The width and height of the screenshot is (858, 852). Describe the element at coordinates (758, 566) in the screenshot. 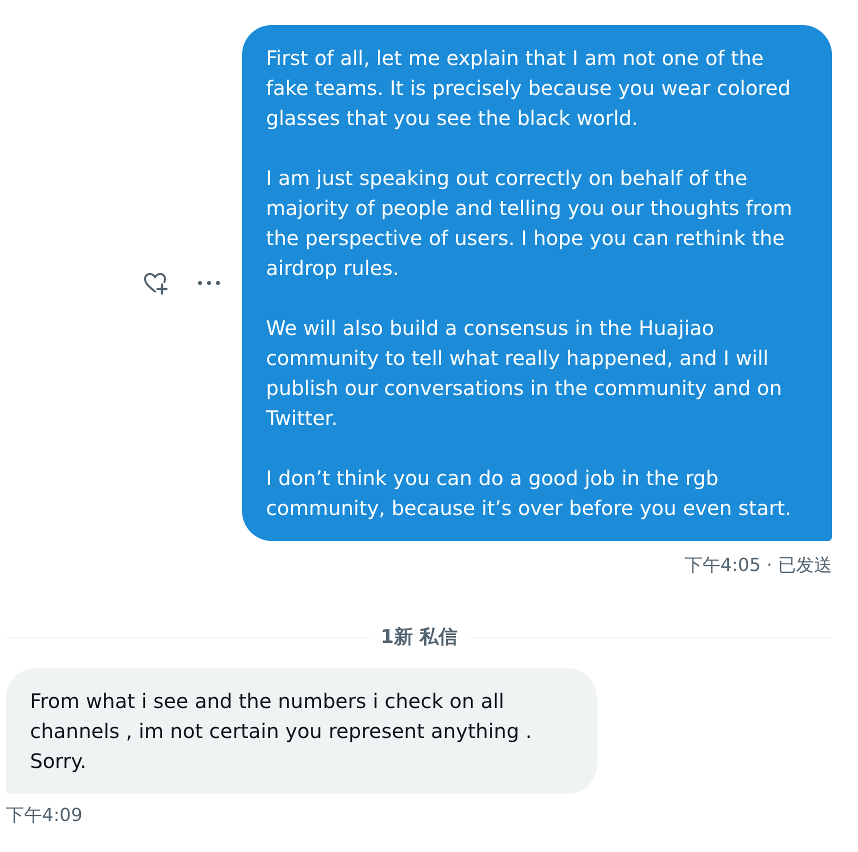

I see `message-timestamp: 下午4:05 · 已发送` at that location.